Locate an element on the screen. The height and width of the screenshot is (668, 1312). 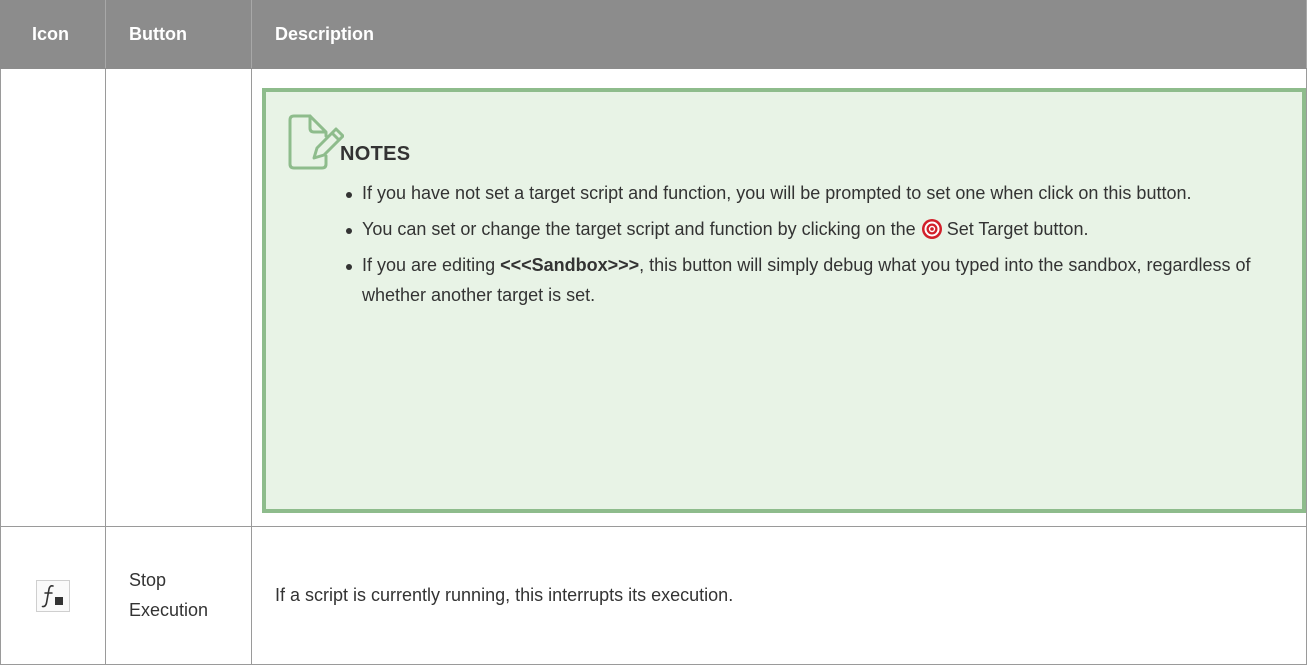
button-cell-empty is located at coordinates (178, 297).